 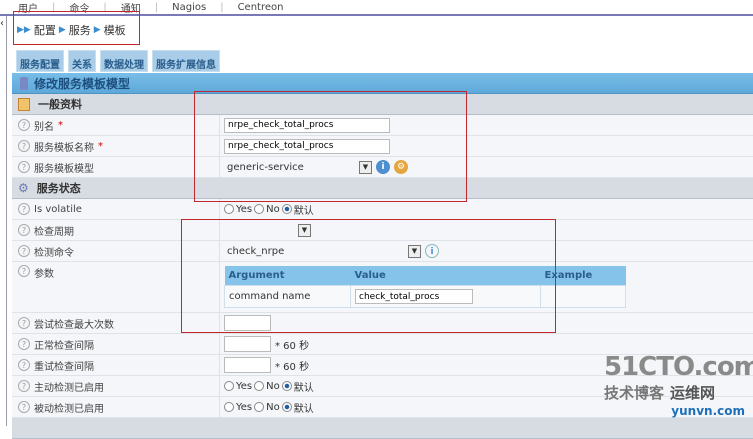 I want to click on breadcrumb-services: 服务, so click(x=80, y=30).